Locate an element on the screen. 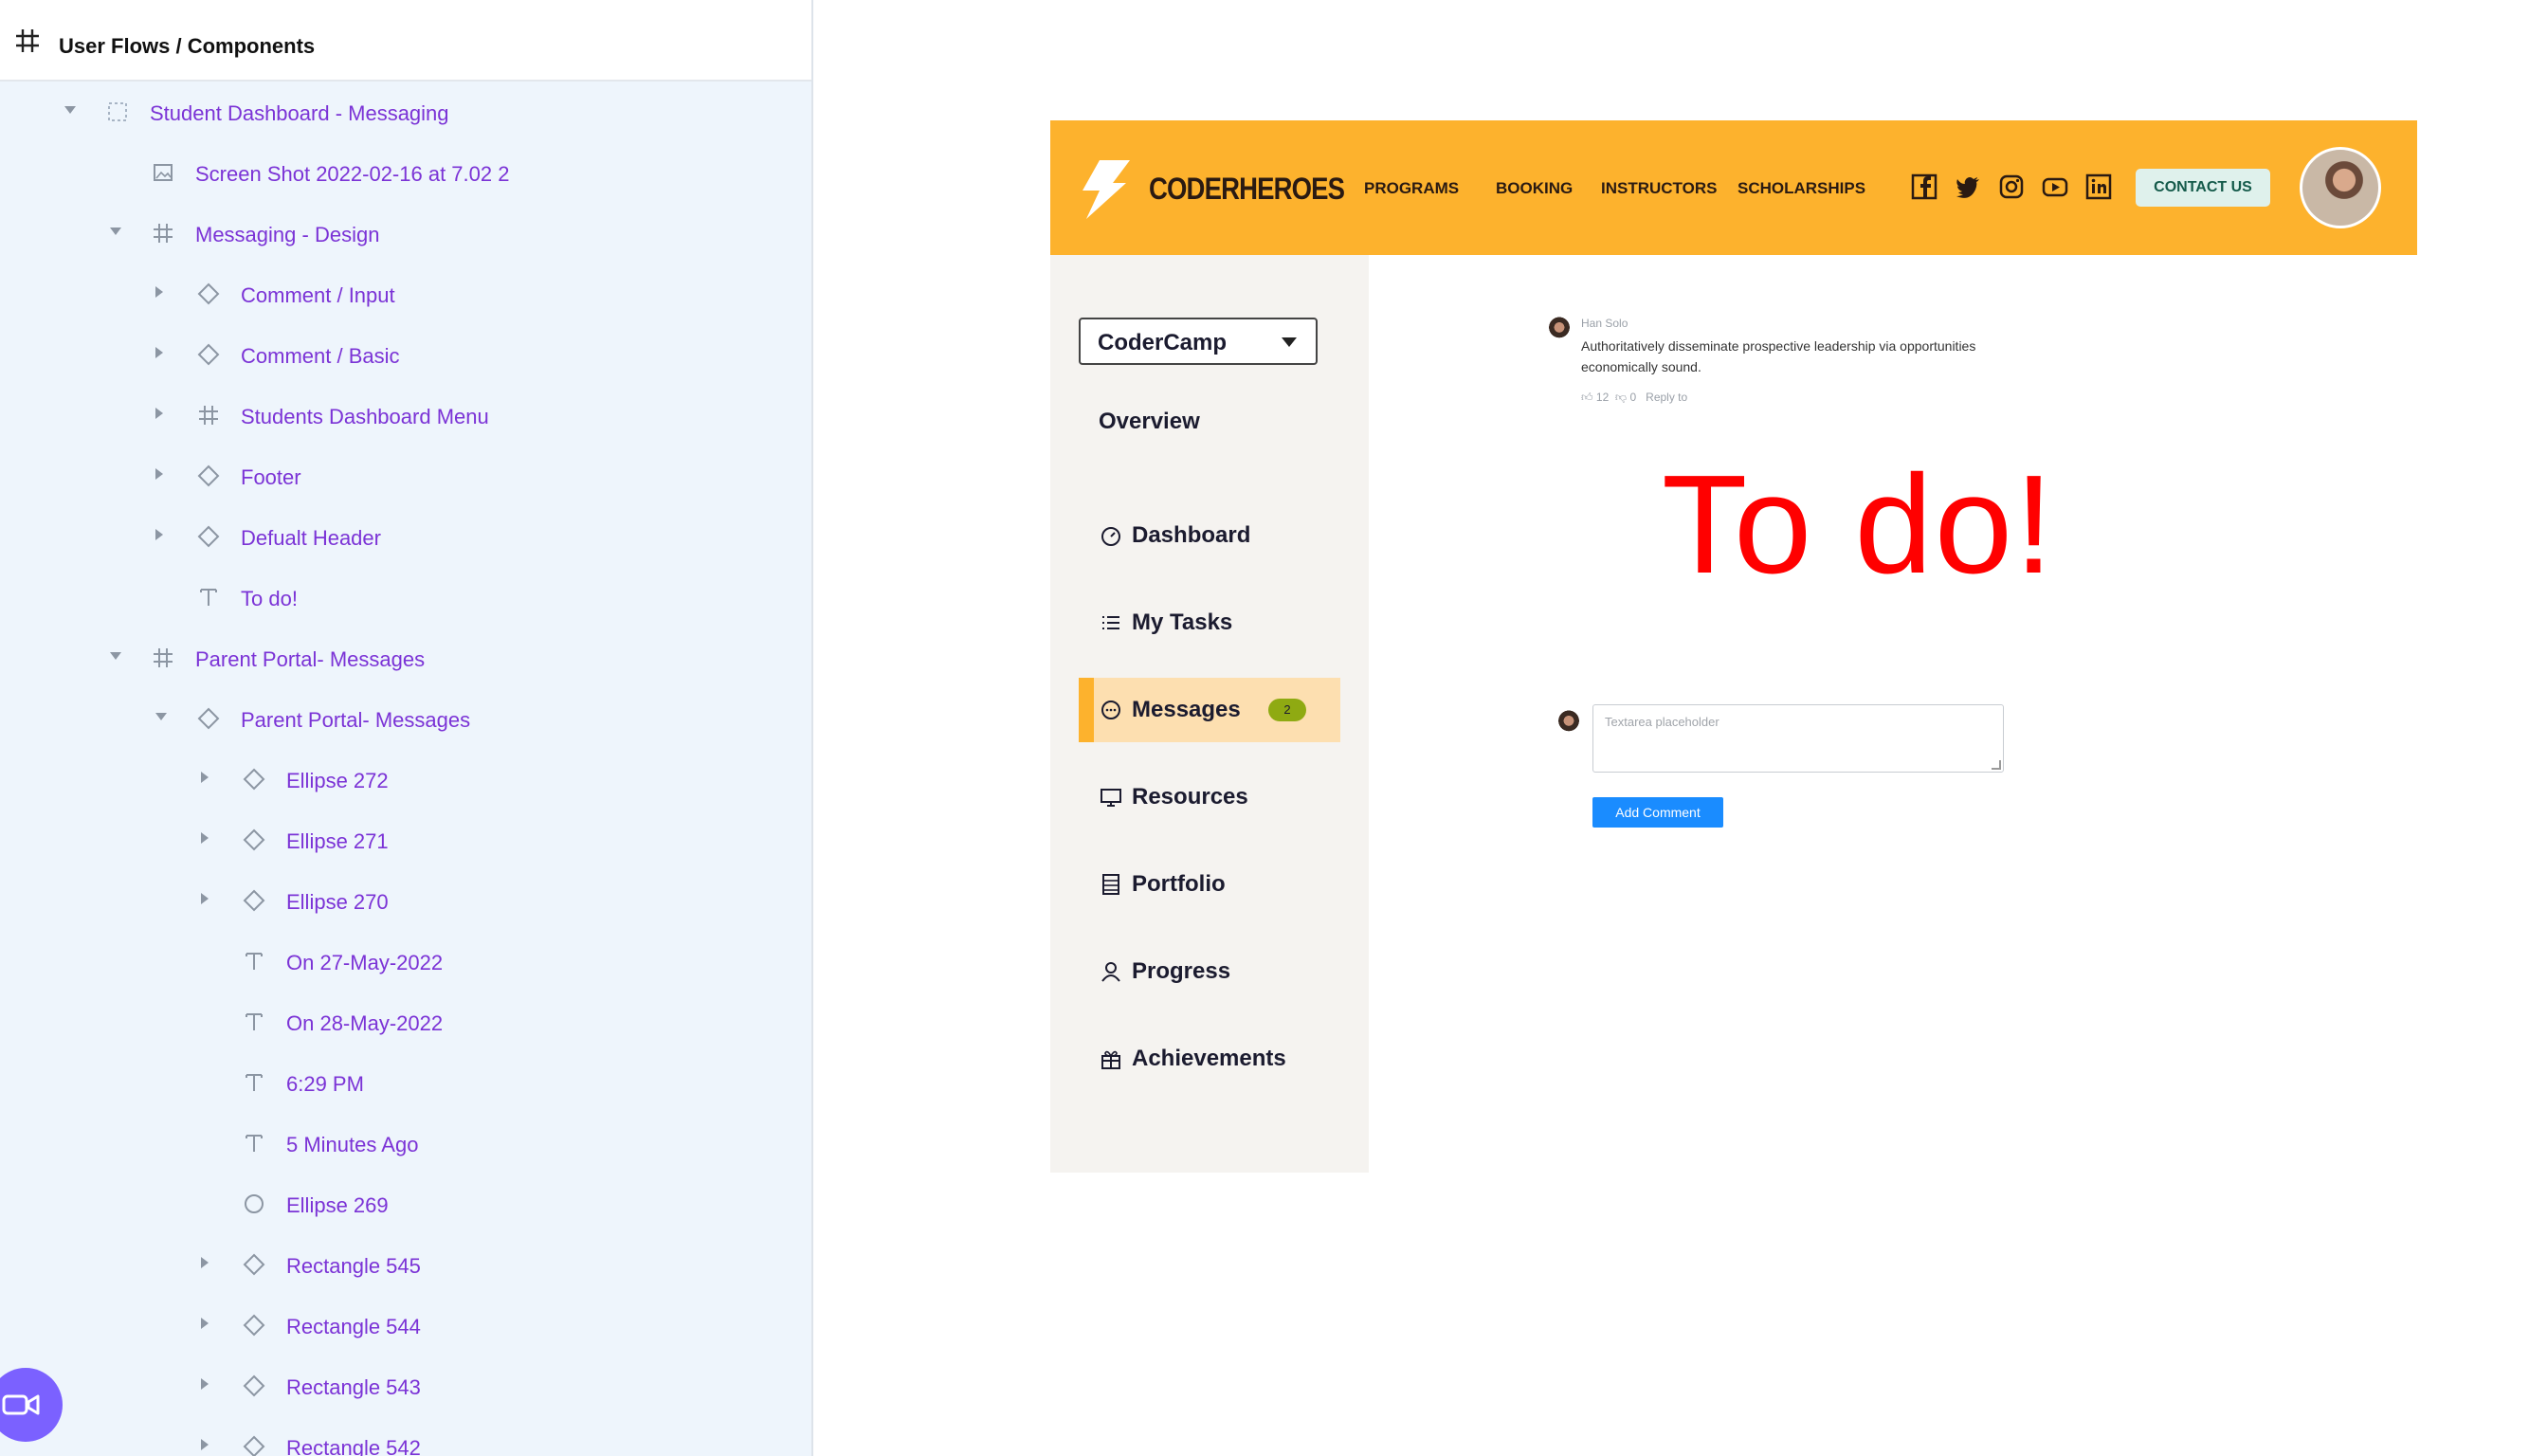 The image size is (2529, 1456). layer-row: On 28-May-2022 is located at coordinates (405, 1022).